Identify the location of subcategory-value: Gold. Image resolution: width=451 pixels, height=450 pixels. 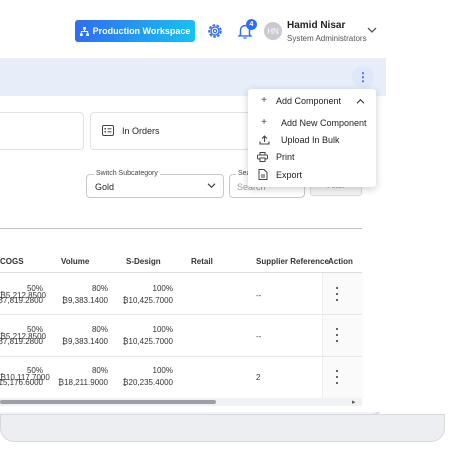
(105, 187).